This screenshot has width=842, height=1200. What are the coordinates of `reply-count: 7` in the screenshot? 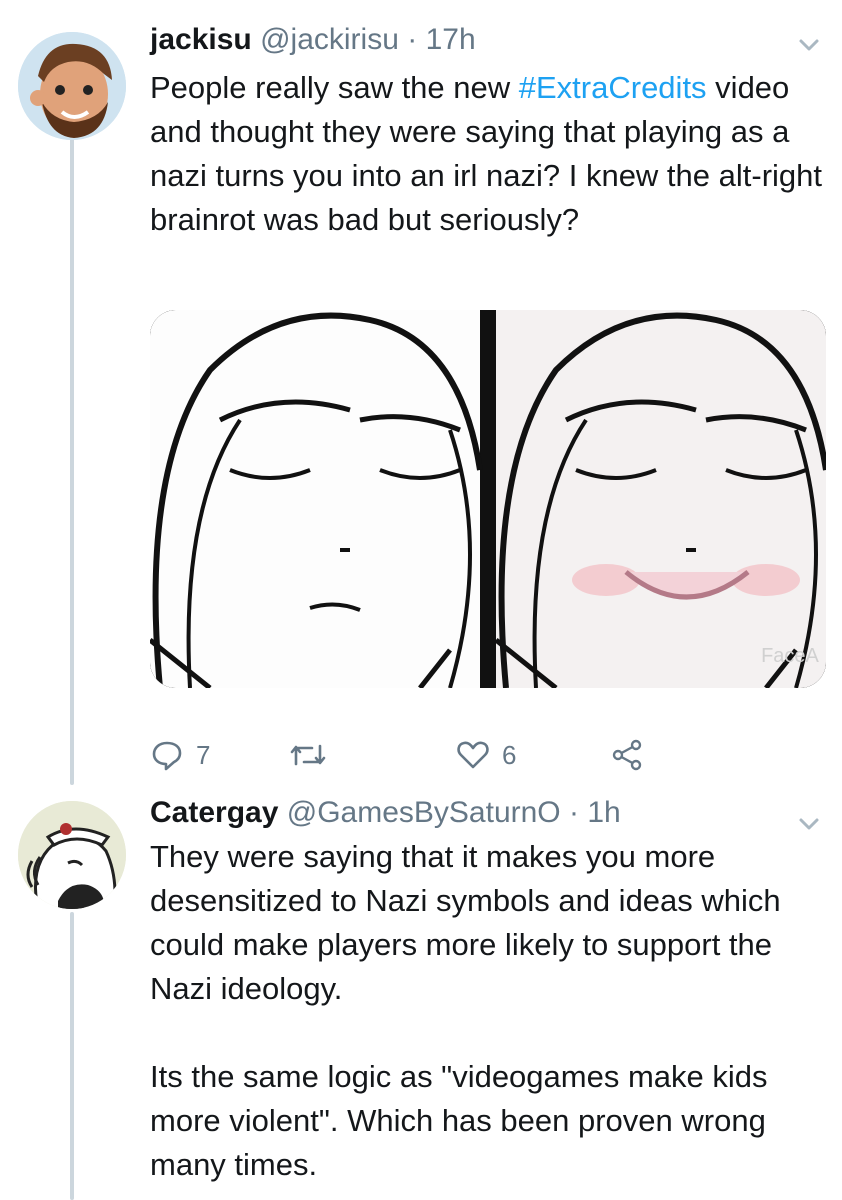 It's located at (203, 754).